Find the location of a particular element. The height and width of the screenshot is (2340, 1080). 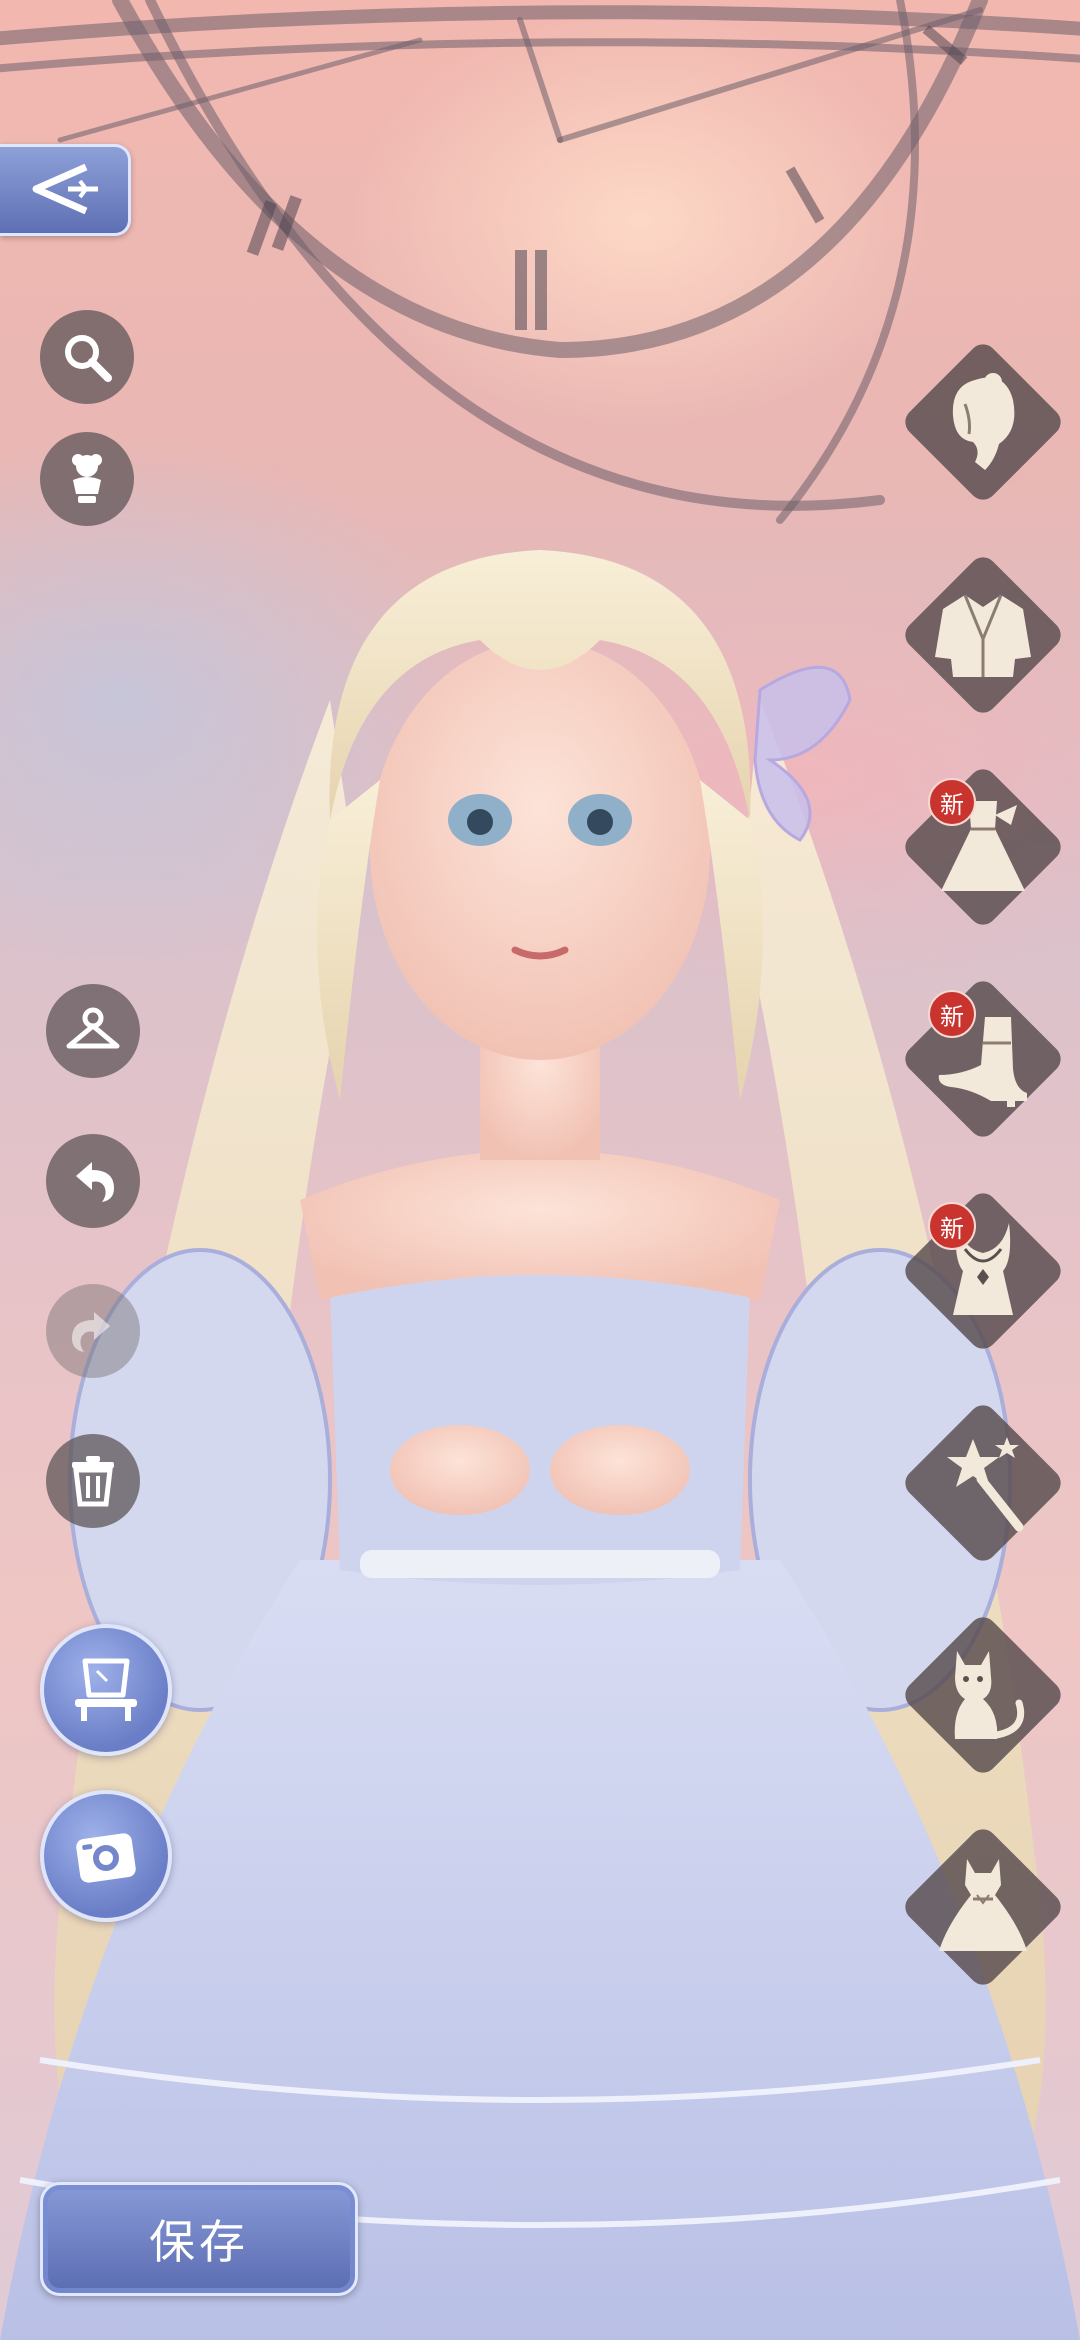

mannequin-icon is located at coordinates (87, 478).